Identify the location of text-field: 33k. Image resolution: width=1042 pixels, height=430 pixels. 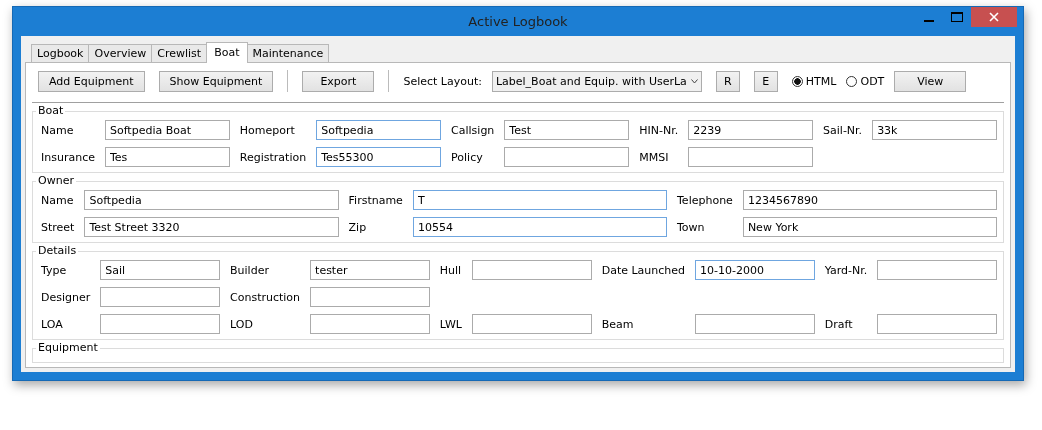
(934, 130).